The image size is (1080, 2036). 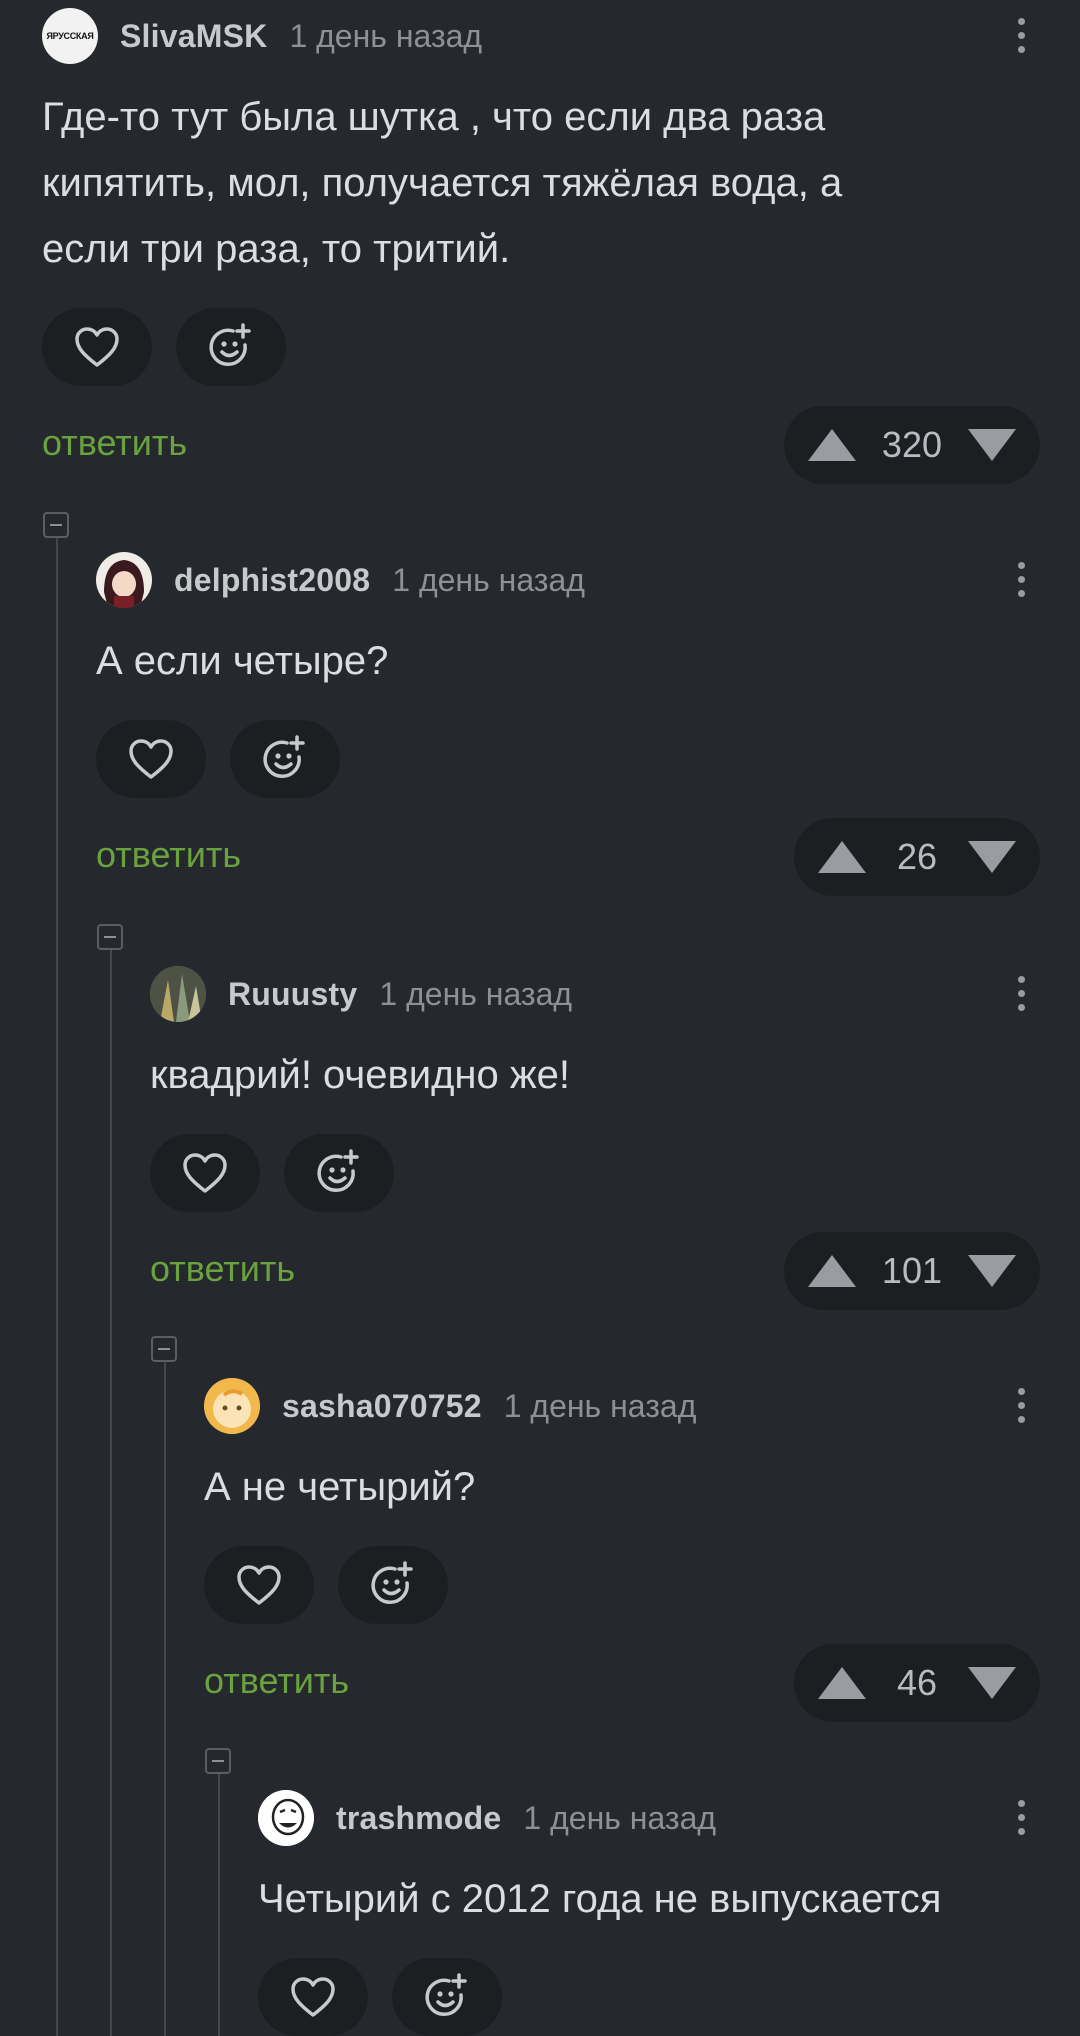 I want to click on vote-count: 320, so click(x=911, y=444).